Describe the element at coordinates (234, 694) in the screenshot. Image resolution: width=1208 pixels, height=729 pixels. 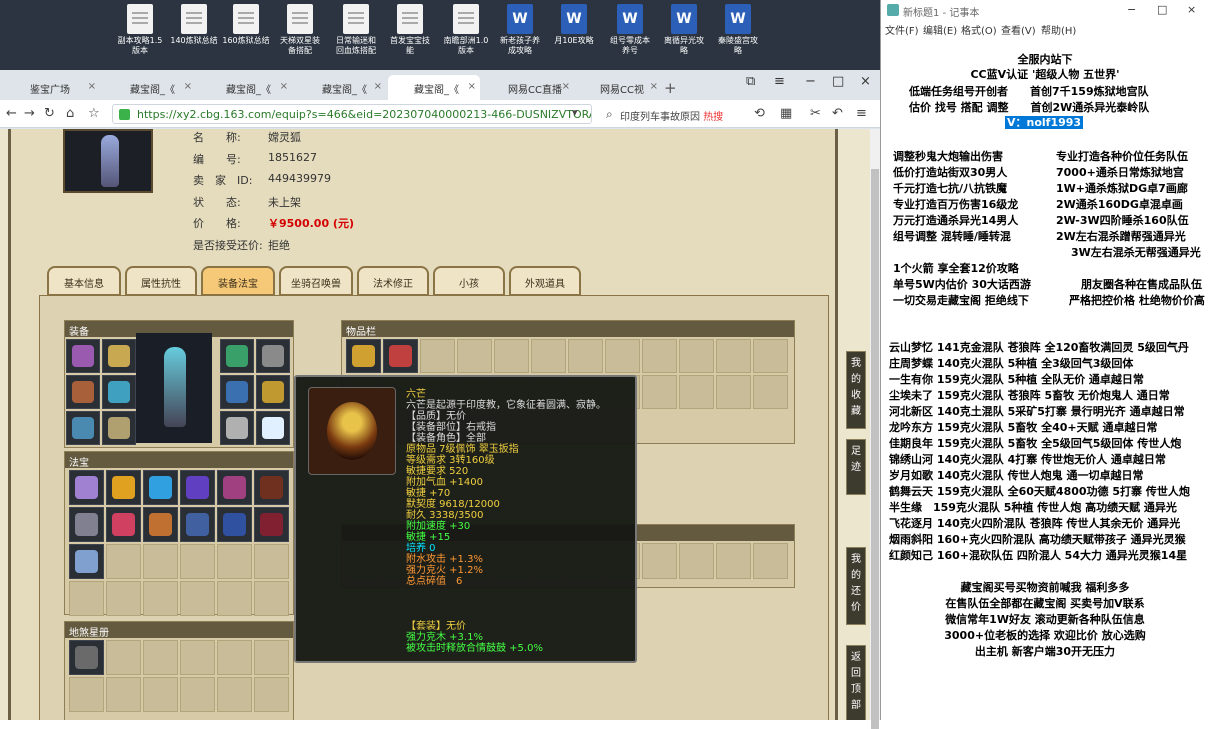
I see `empty-slot` at that location.